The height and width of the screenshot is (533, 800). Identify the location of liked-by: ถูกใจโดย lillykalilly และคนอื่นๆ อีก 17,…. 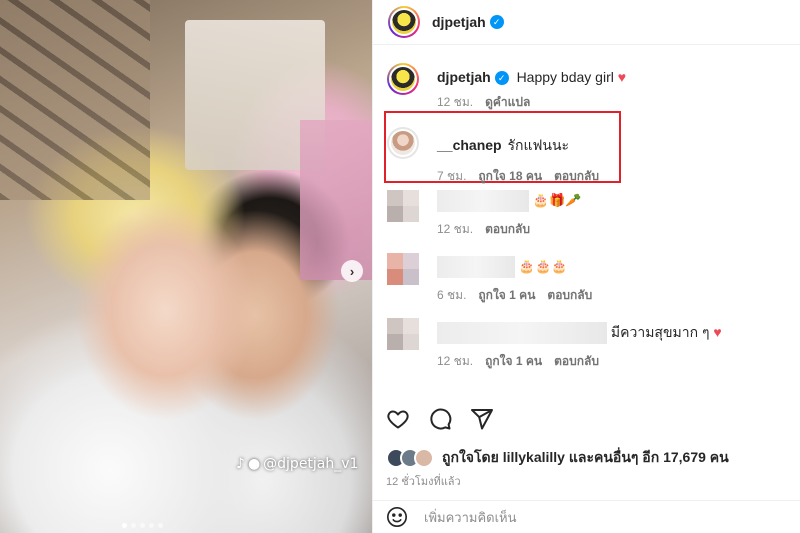
(557, 458).